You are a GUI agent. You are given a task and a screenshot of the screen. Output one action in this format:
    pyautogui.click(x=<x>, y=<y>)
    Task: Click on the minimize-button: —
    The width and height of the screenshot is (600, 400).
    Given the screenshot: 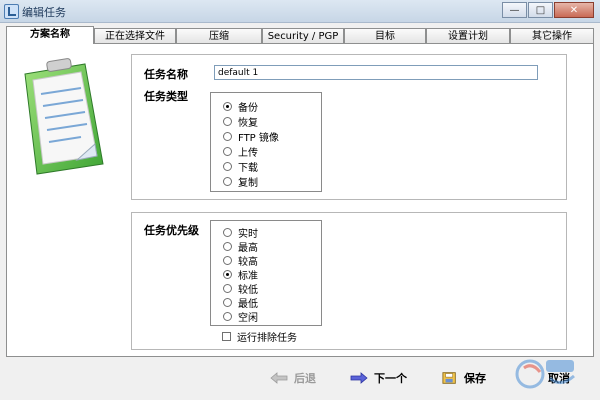 What is the action you would take?
    pyautogui.click(x=514, y=10)
    